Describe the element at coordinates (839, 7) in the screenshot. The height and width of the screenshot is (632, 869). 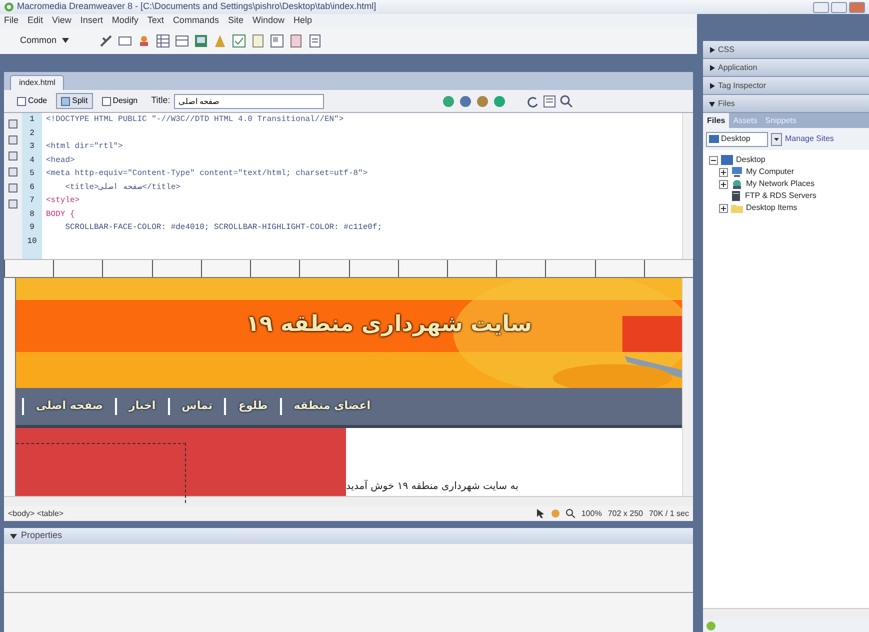
I see `maximize-button` at that location.